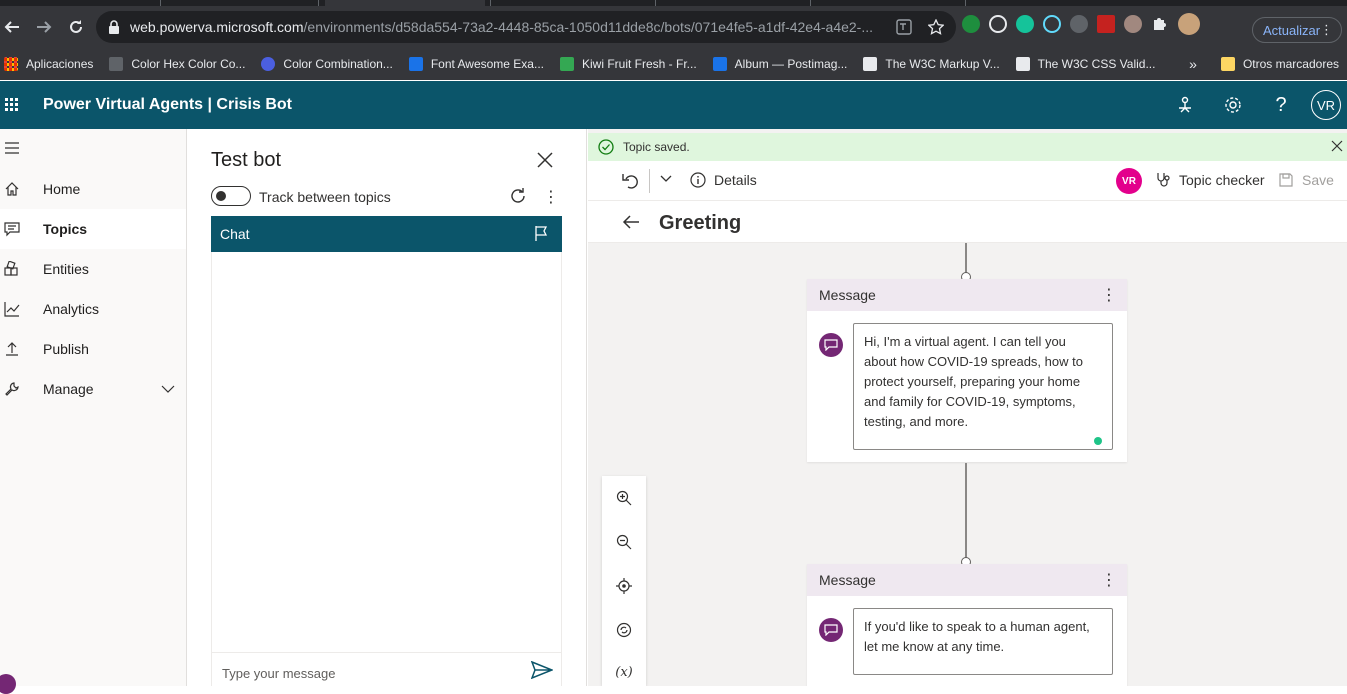  Describe the element at coordinates (666, 179) in the screenshot. I see `undo-options-button` at that location.